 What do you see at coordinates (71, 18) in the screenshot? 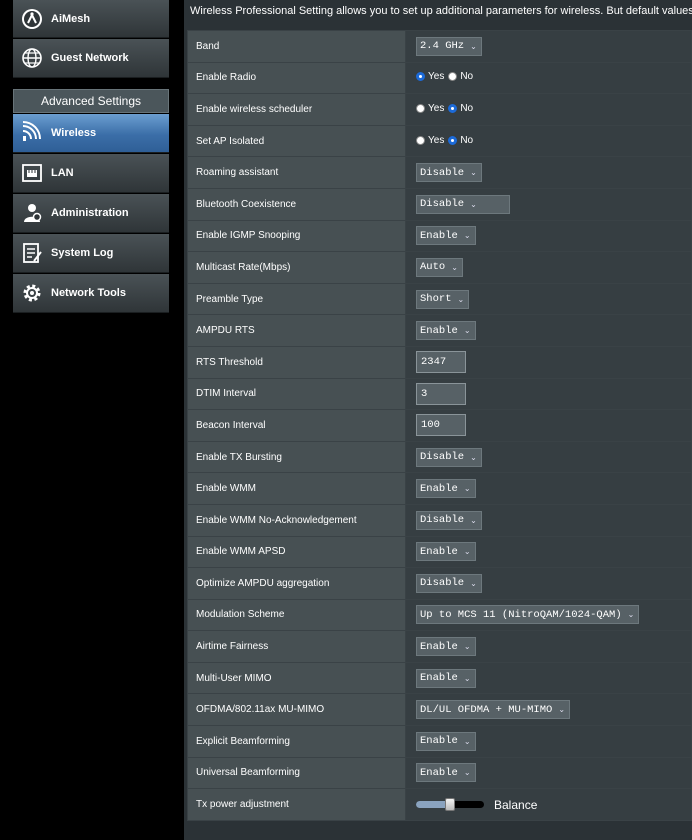
I see `sidebar-item-label: AiMesh` at bounding box center [71, 18].